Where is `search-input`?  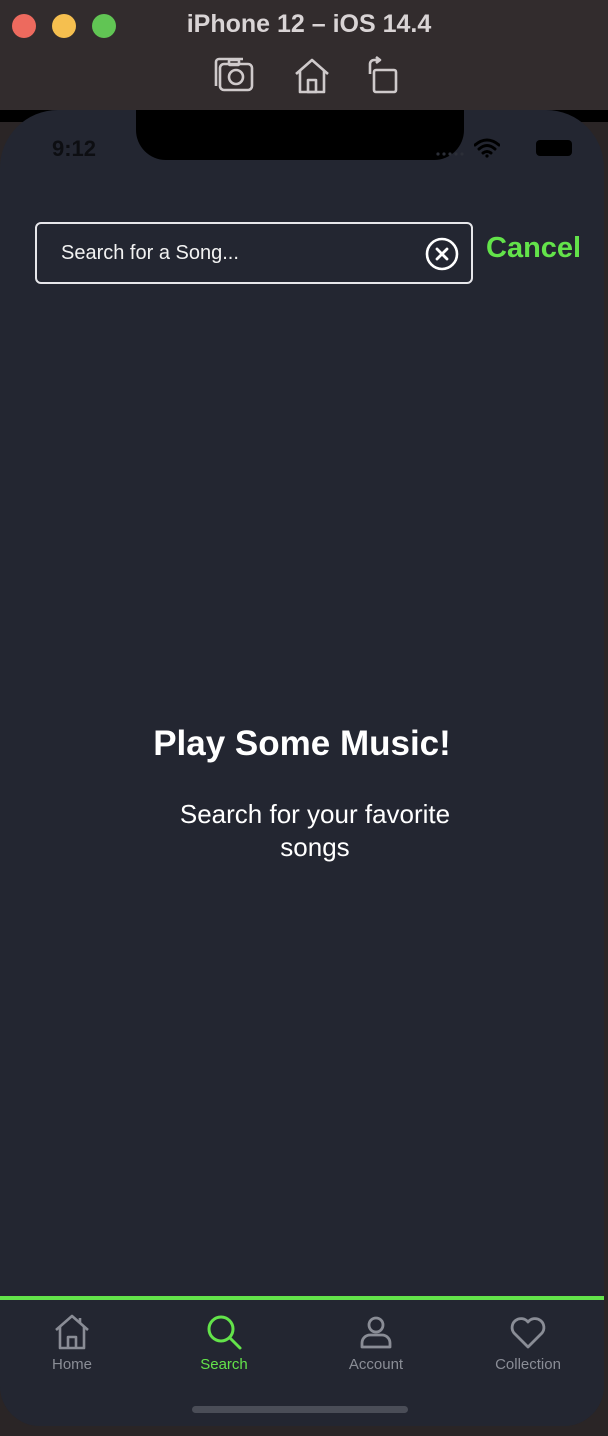
search-input is located at coordinates (236, 253).